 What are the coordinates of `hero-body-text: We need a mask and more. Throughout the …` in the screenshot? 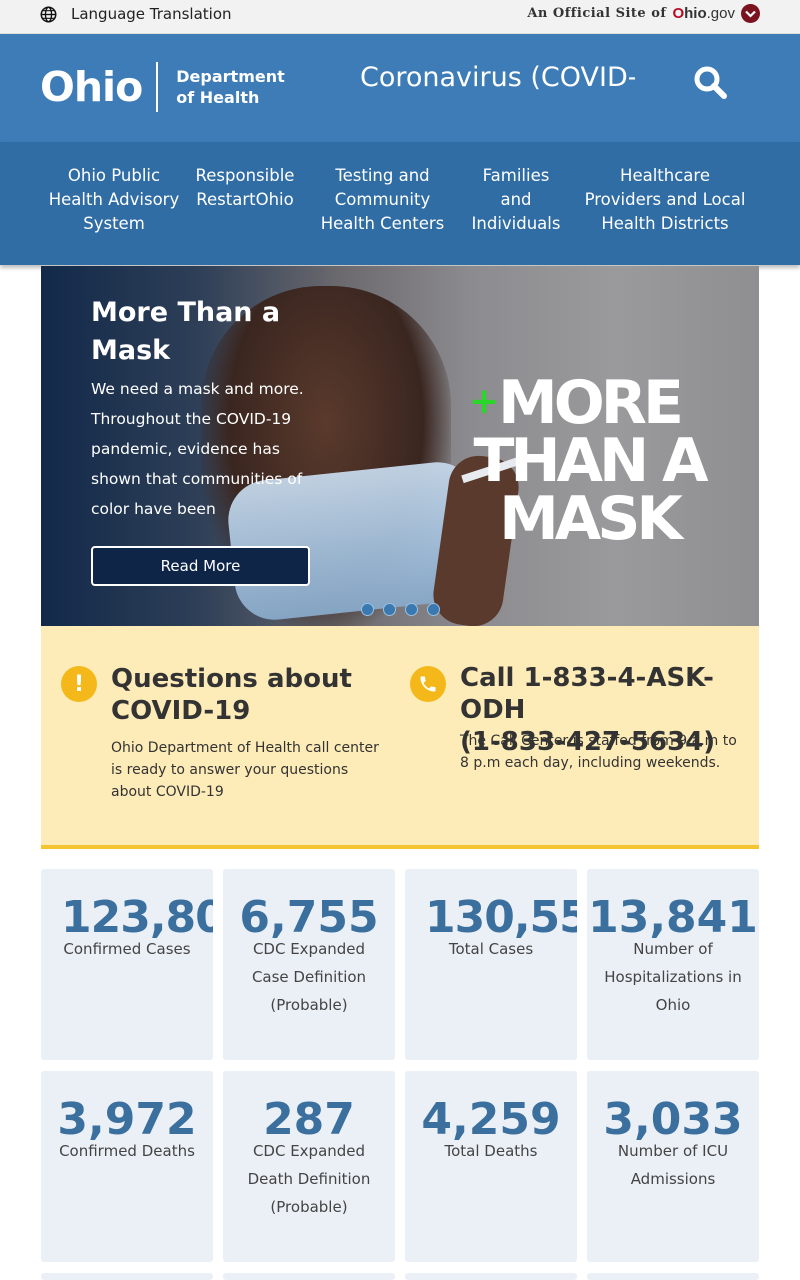 It's located at (197, 449).